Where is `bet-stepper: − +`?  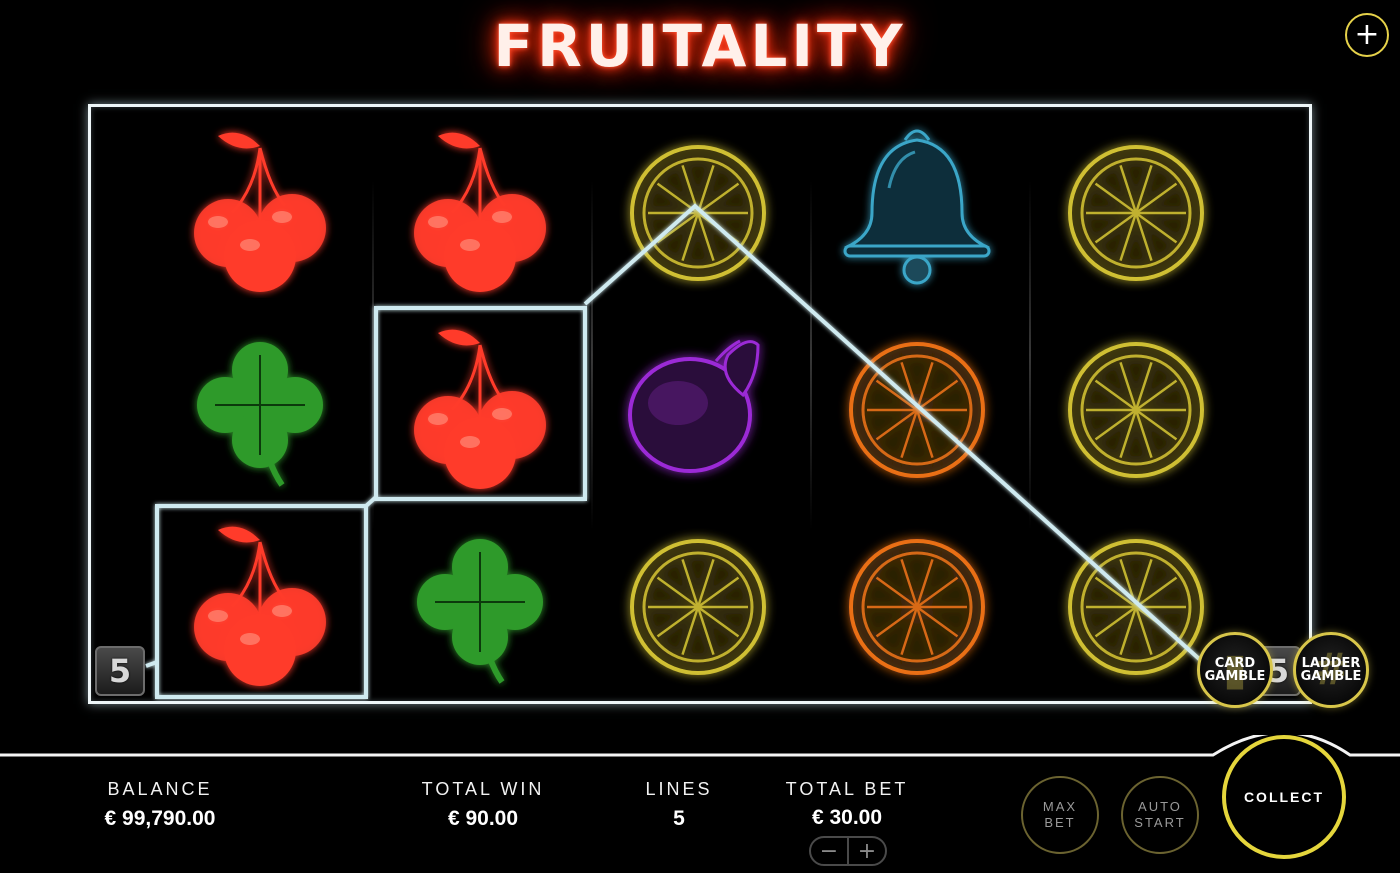
bet-stepper: − + is located at coordinates (848, 851).